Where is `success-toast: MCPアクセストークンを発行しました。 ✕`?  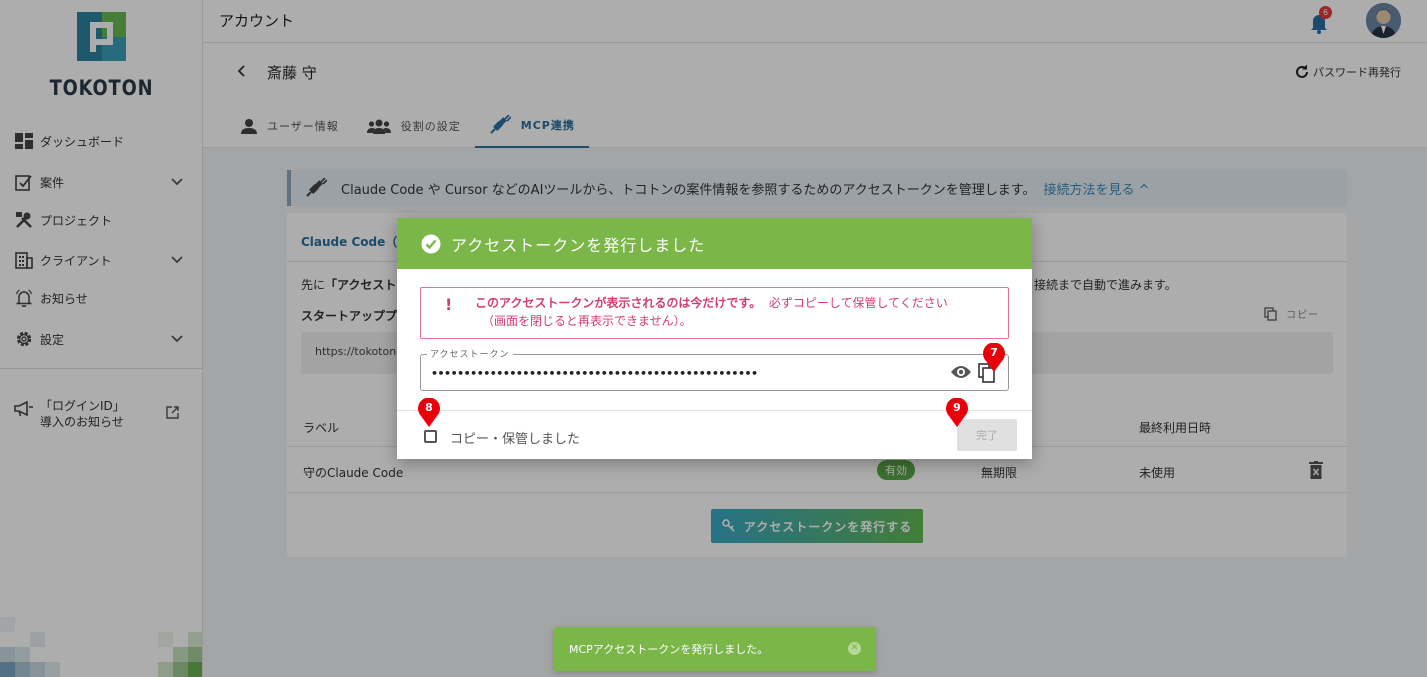
success-toast: MCPアクセストークンを発行しました。 ✕ is located at coordinates (714, 649).